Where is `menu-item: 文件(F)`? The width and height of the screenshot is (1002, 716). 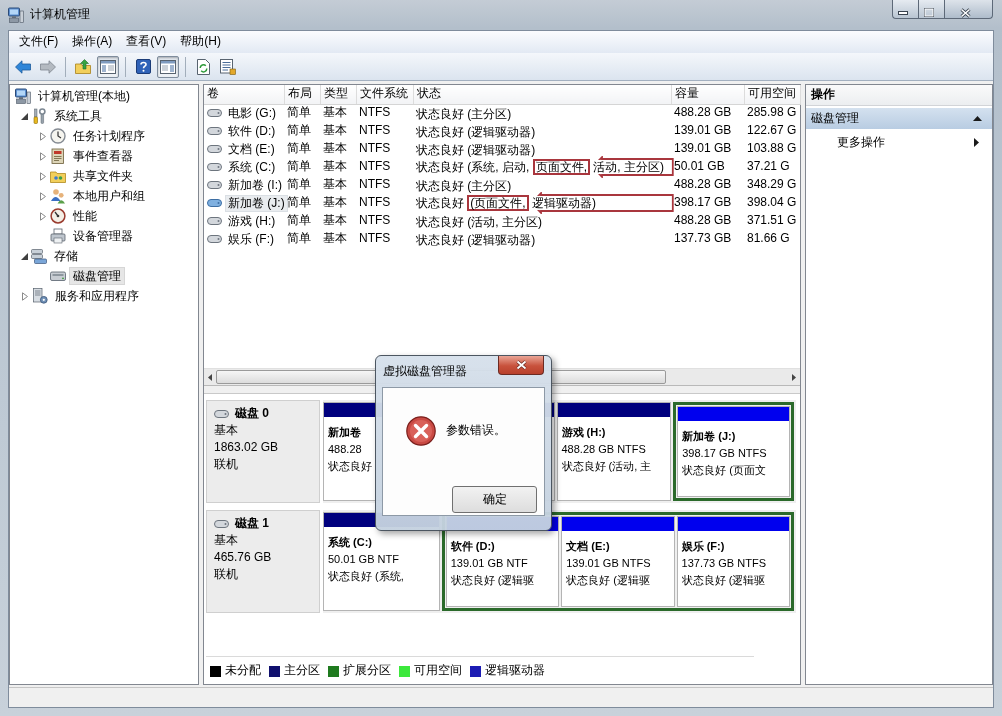 menu-item: 文件(F) is located at coordinates (39, 42).